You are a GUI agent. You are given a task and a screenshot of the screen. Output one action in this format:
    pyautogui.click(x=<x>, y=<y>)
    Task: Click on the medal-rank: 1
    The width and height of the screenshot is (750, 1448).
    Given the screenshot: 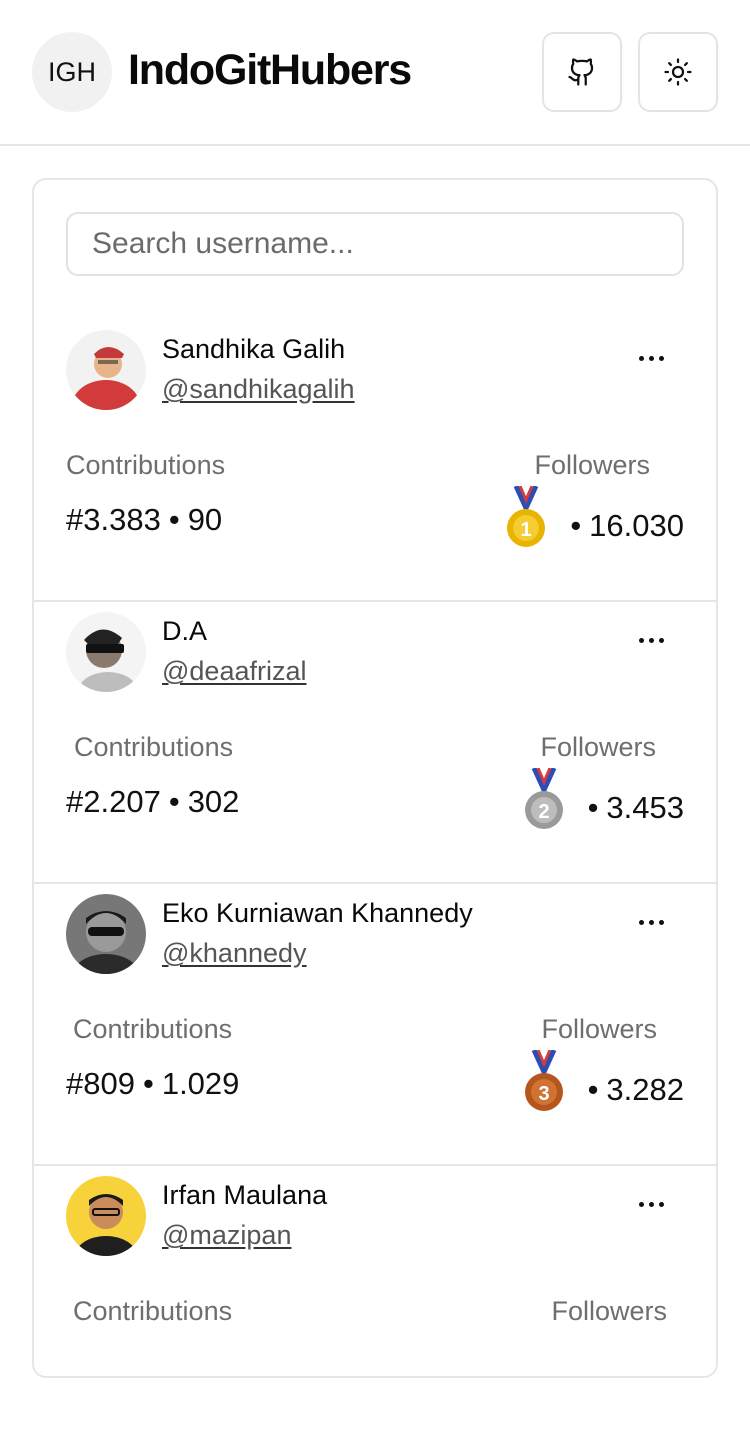 What is the action you would take?
    pyautogui.click(x=526, y=530)
    